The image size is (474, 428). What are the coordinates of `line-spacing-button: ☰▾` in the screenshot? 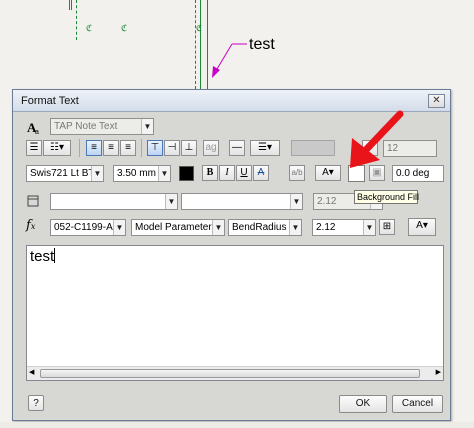 It's located at (265, 148).